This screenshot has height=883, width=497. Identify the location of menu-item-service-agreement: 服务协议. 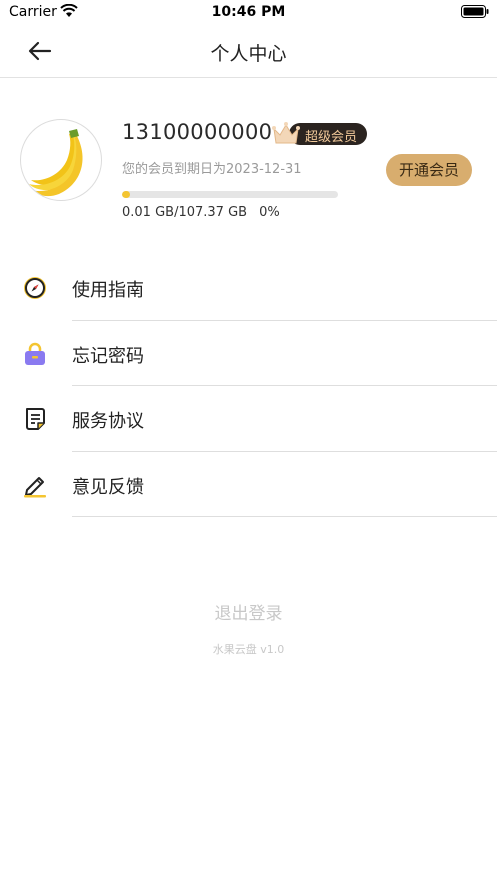
(248, 419).